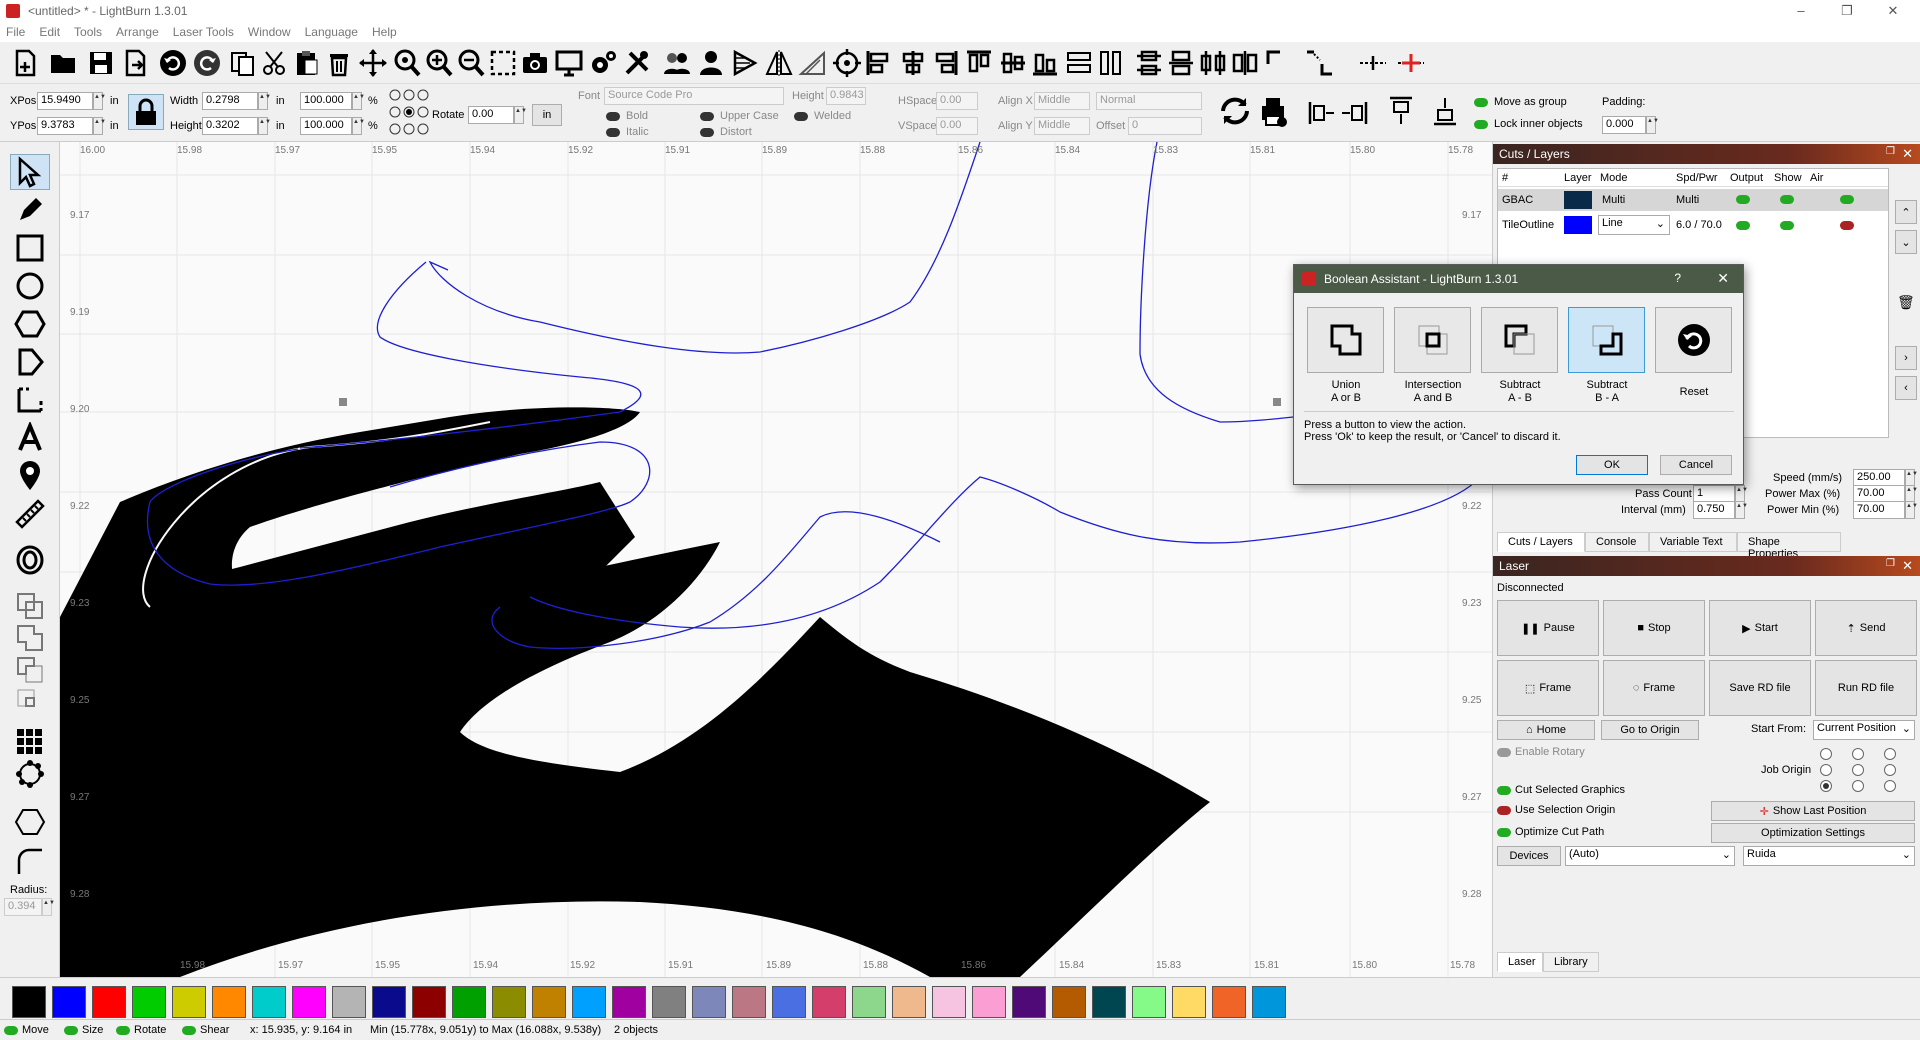 This screenshot has width=1920, height=1040. Describe the element at coordinates (1504, 752) in the screenshot. I see `enable-rotary-toggle` at that location.